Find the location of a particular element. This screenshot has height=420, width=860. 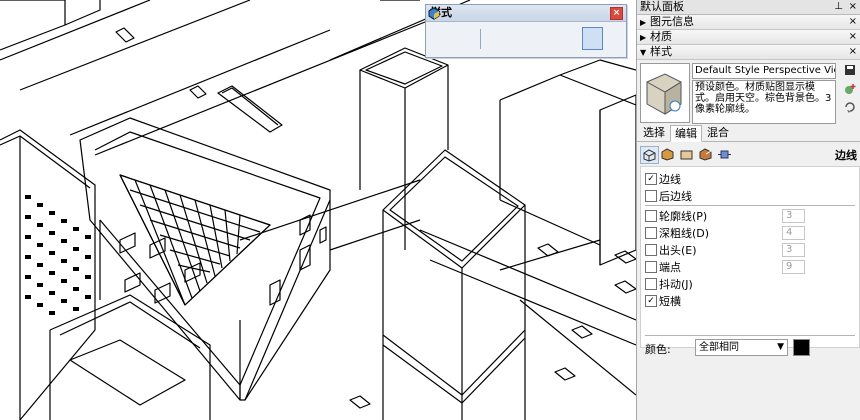

extension-option: 出头(E) is located at coordinates (671, 250).